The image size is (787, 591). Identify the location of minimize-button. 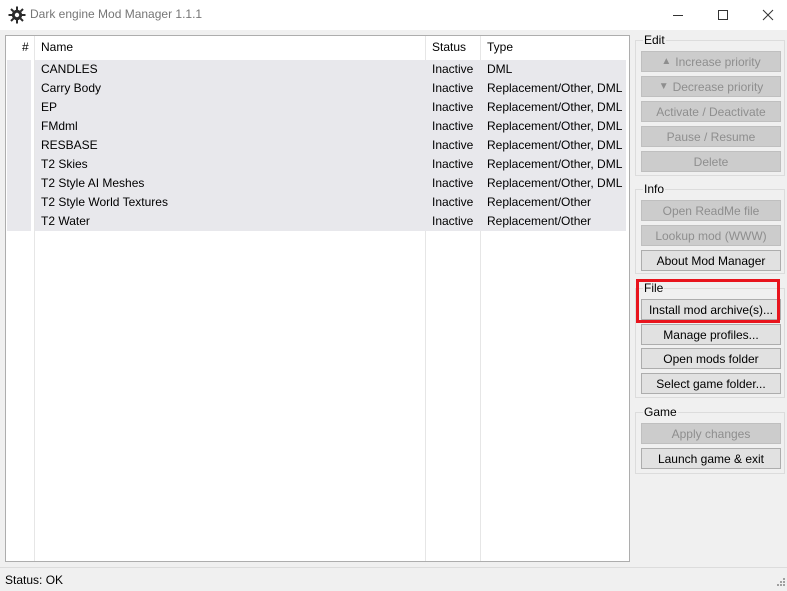
(678, 15).